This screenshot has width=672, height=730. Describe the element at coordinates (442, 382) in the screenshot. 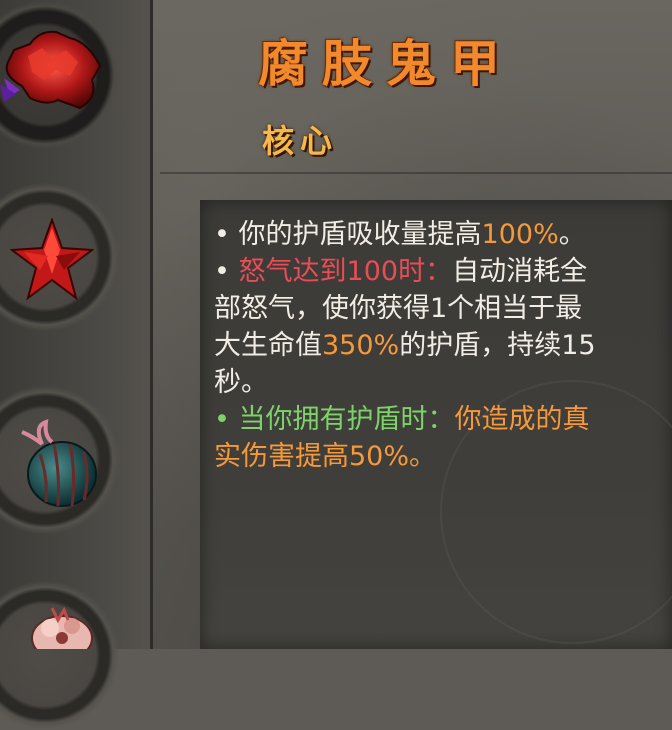

I see `description-line-2d: 秒。` at that location.